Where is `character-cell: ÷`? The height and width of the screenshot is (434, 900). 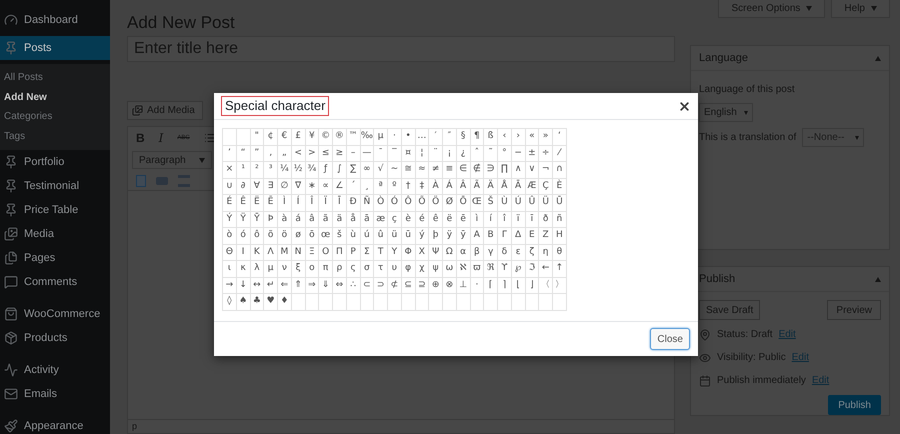
character-cell: ÷ is located at coordinates (546, 154).